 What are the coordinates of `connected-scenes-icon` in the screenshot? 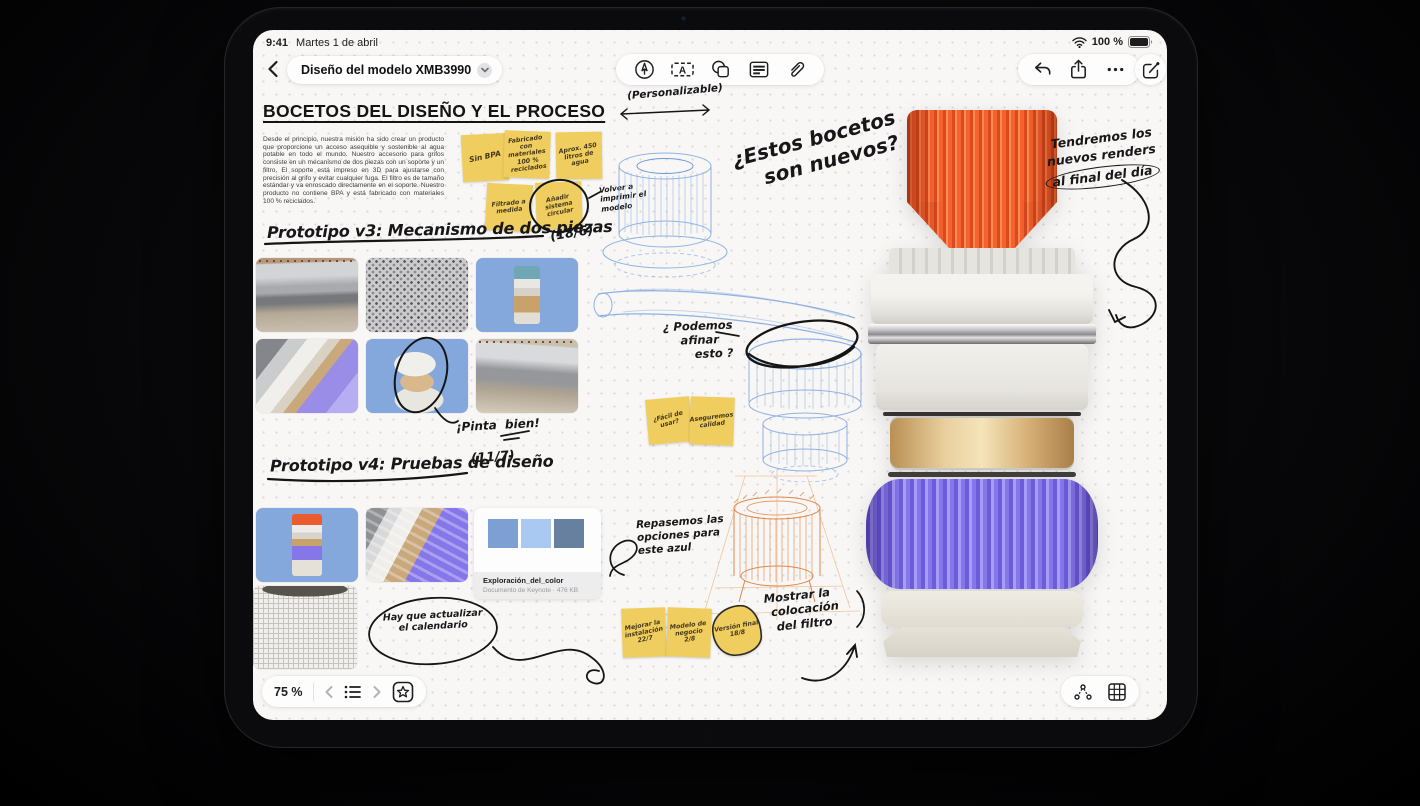 It's located at (1083, 692).